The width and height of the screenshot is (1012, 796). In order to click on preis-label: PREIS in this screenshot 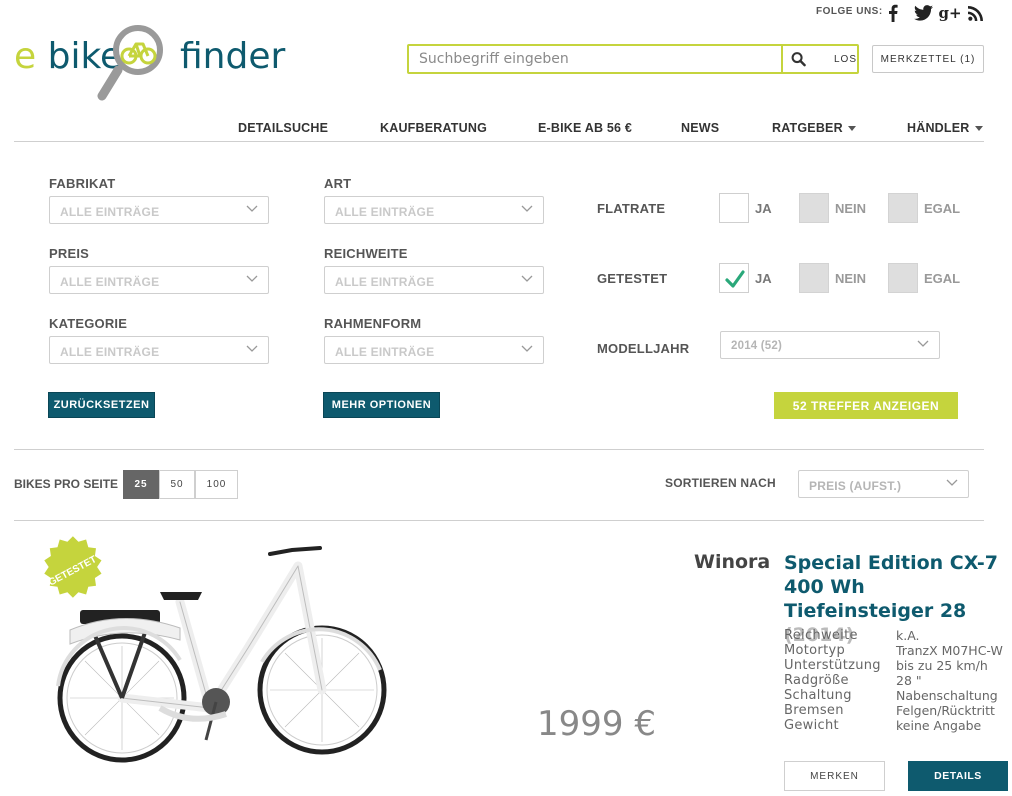, I will do `click(69, 253)`.